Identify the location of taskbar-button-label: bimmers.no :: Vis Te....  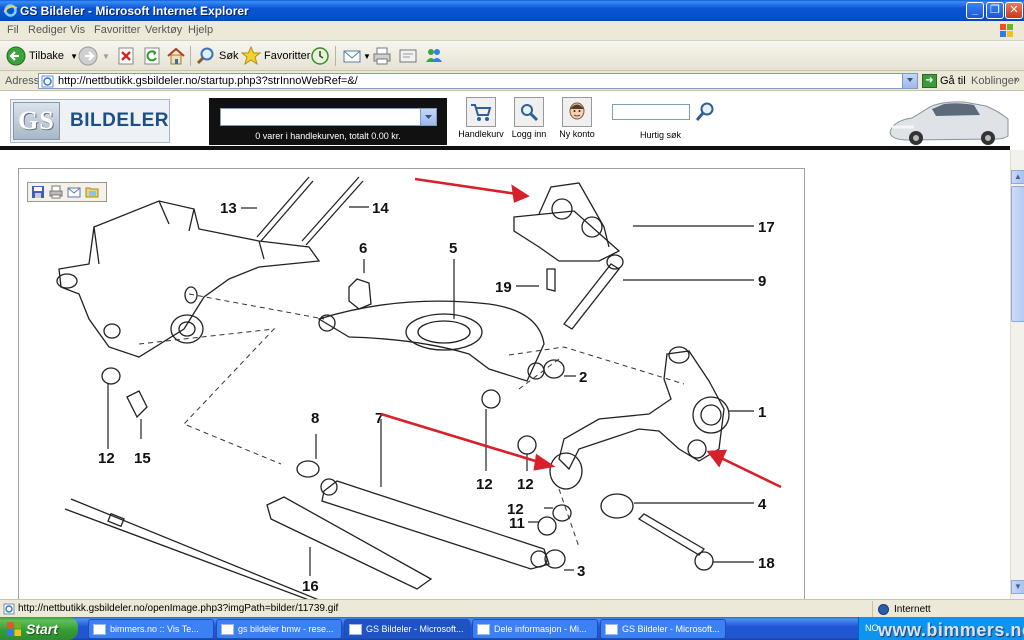
(154, 629).